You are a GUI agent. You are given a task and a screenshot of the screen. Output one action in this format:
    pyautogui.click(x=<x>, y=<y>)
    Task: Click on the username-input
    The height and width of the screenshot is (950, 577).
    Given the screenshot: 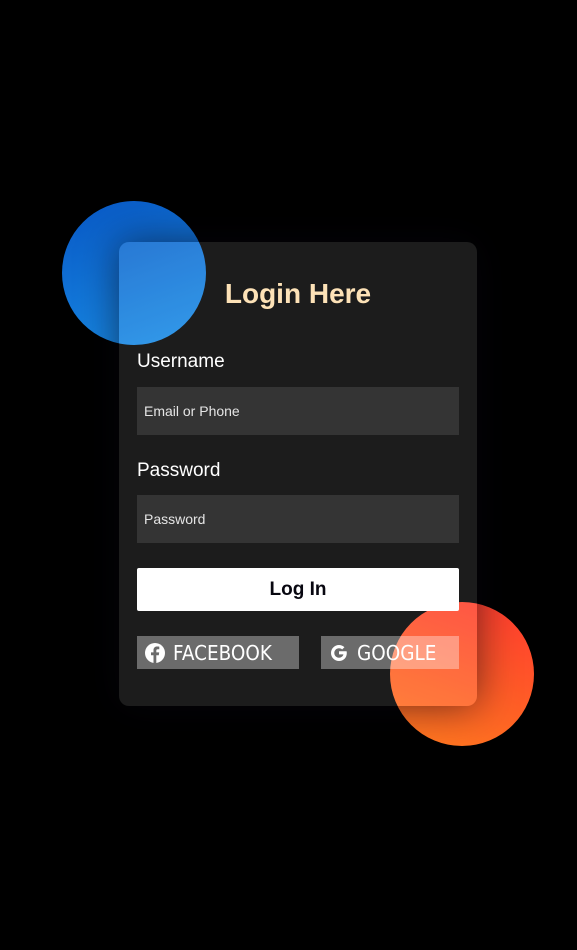 What is the action you would take?
    pyautogui.click(x=298, y=411)
    